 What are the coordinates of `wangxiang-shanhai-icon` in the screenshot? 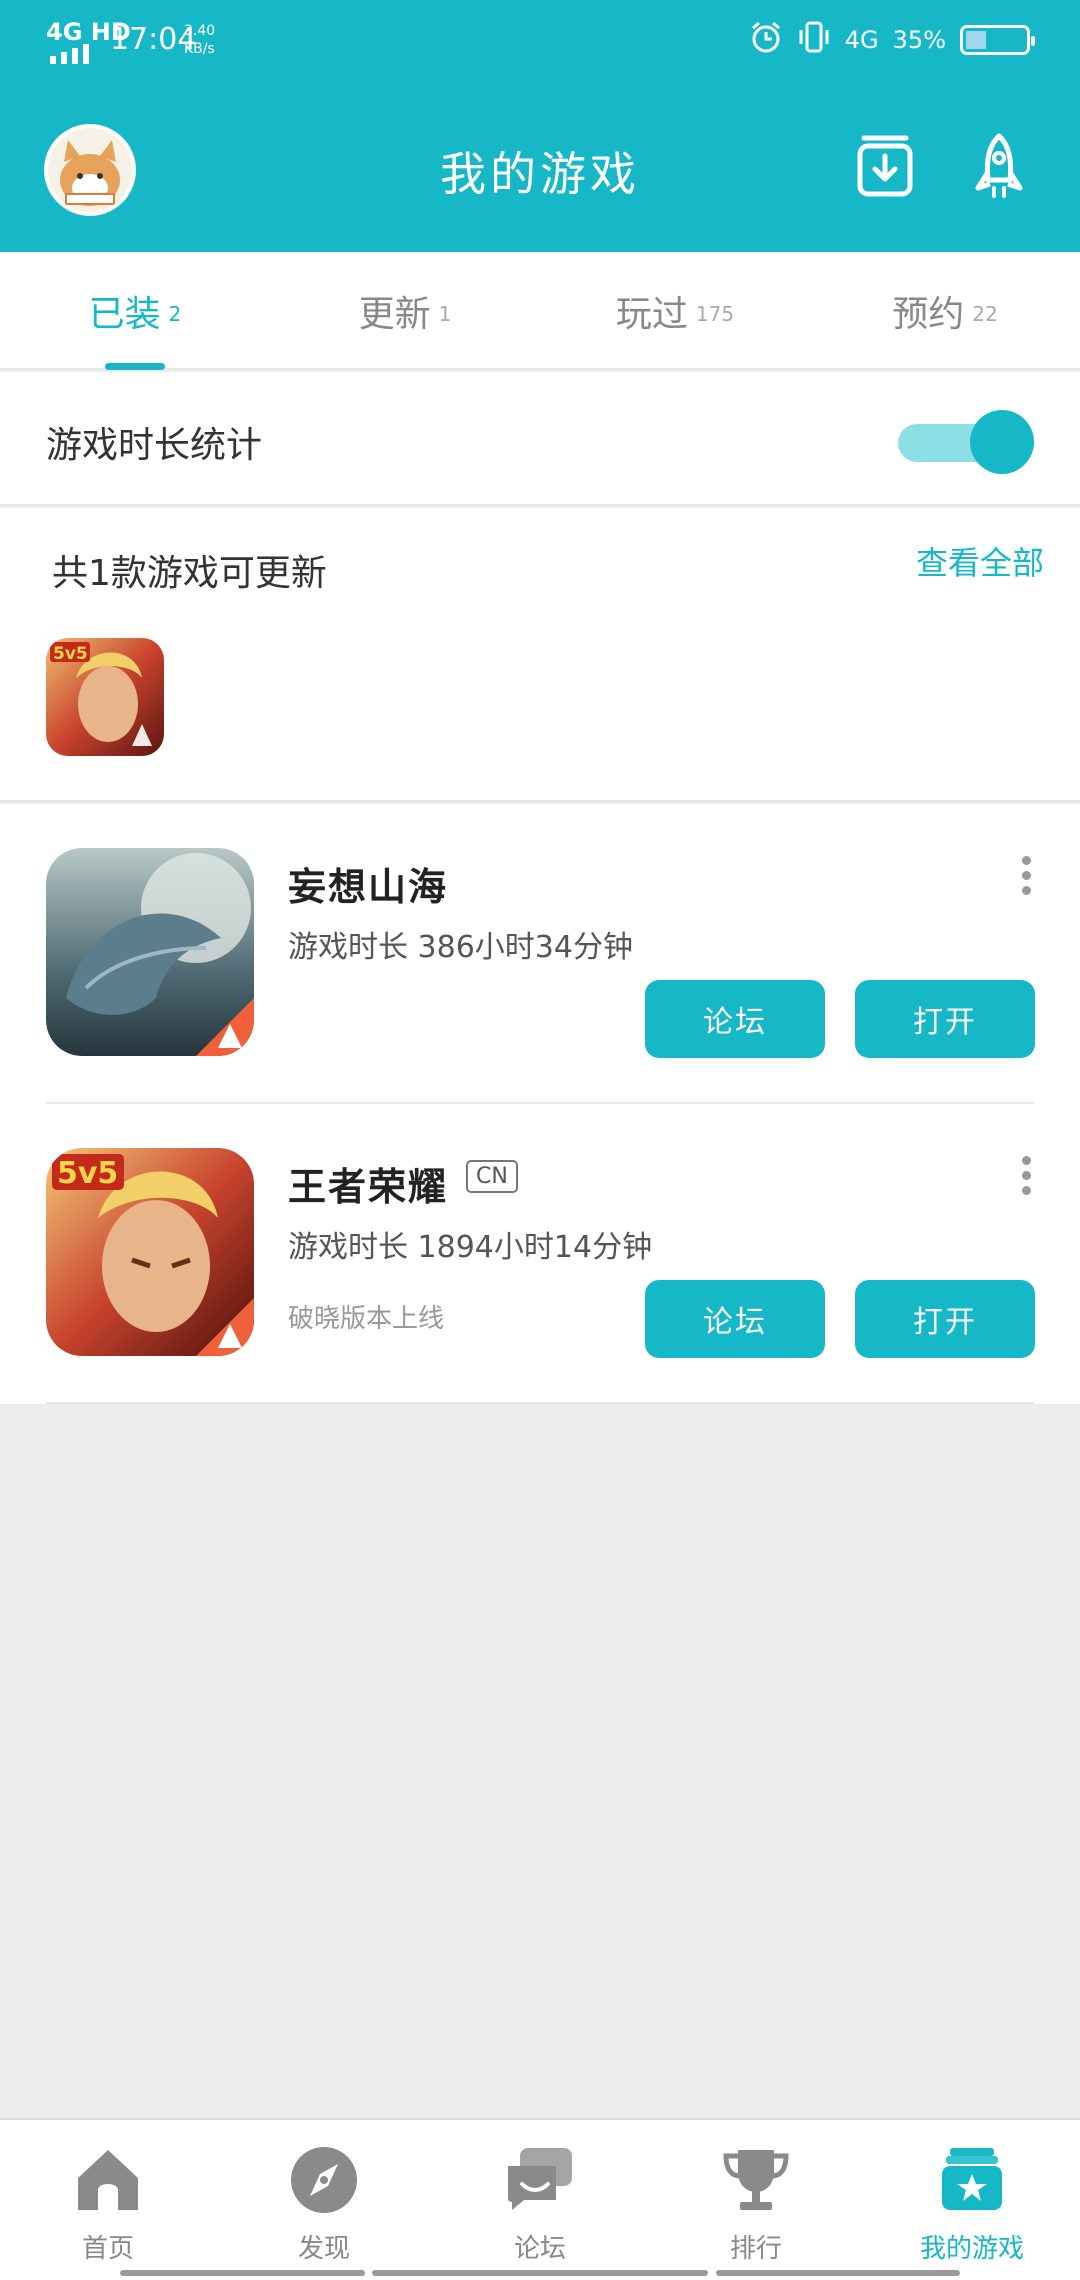 It's located at (150, 952).